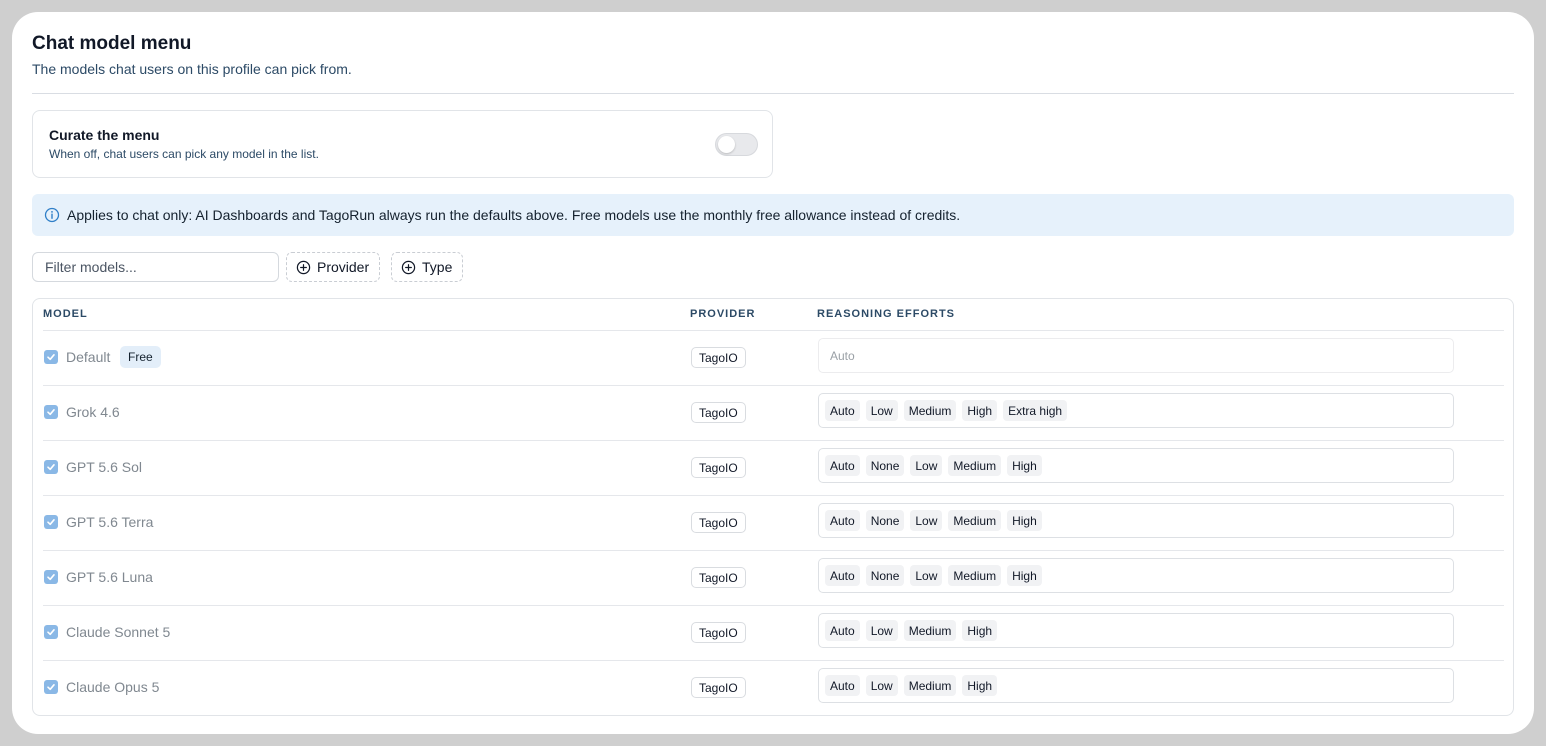 The height and width of the screenshot is (746, 1546). What do you see at coordinates (773, 93) in the screenshot?
I see `section-divider` at bounding box center [773, 93].